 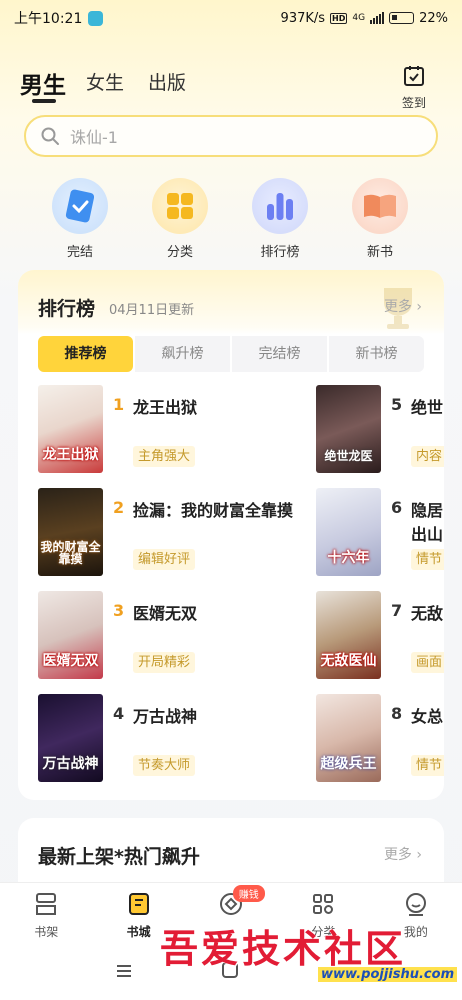 What do you see at coordinates (138, 904) in the screenshot?
I see `bookstore-icon` at bounding box center [138, 904].